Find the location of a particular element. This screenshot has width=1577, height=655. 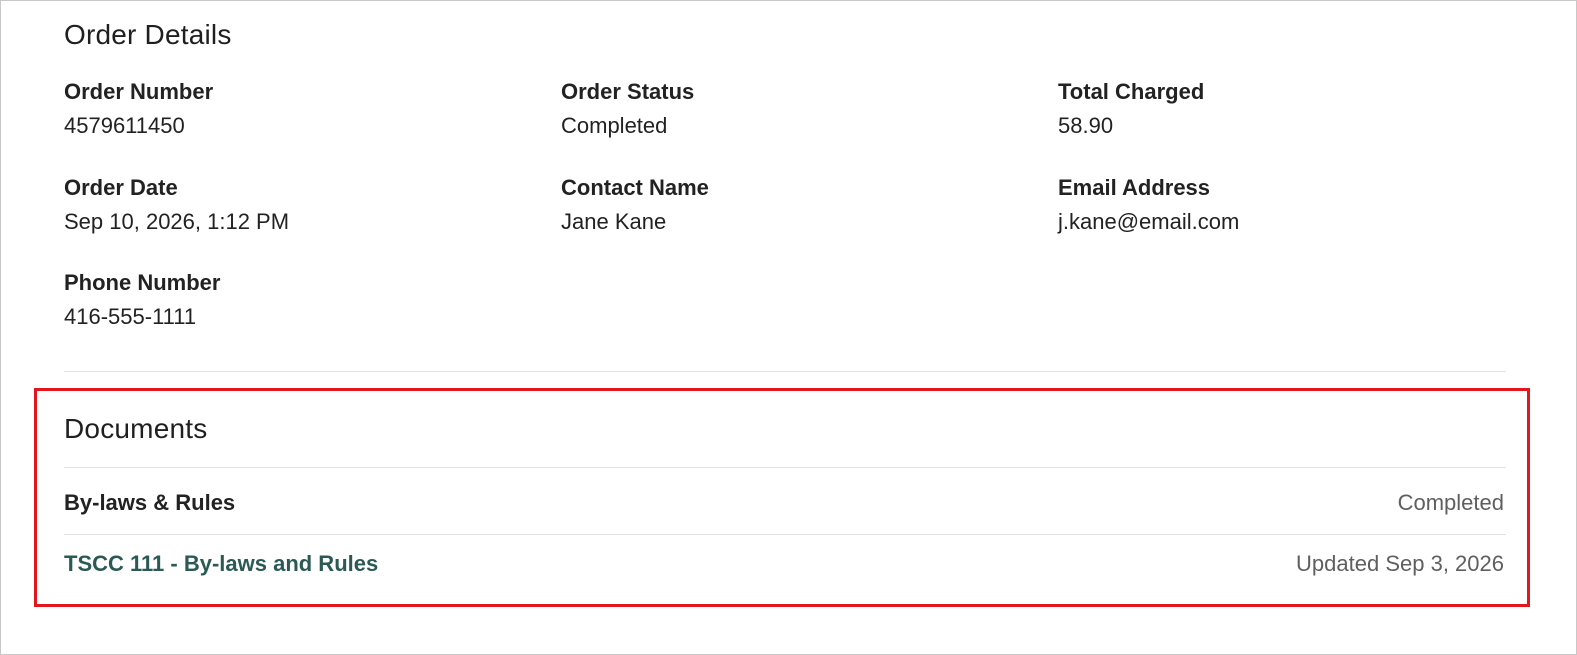

order-number-value: 4579611450 is located at coordinates (124, 125).